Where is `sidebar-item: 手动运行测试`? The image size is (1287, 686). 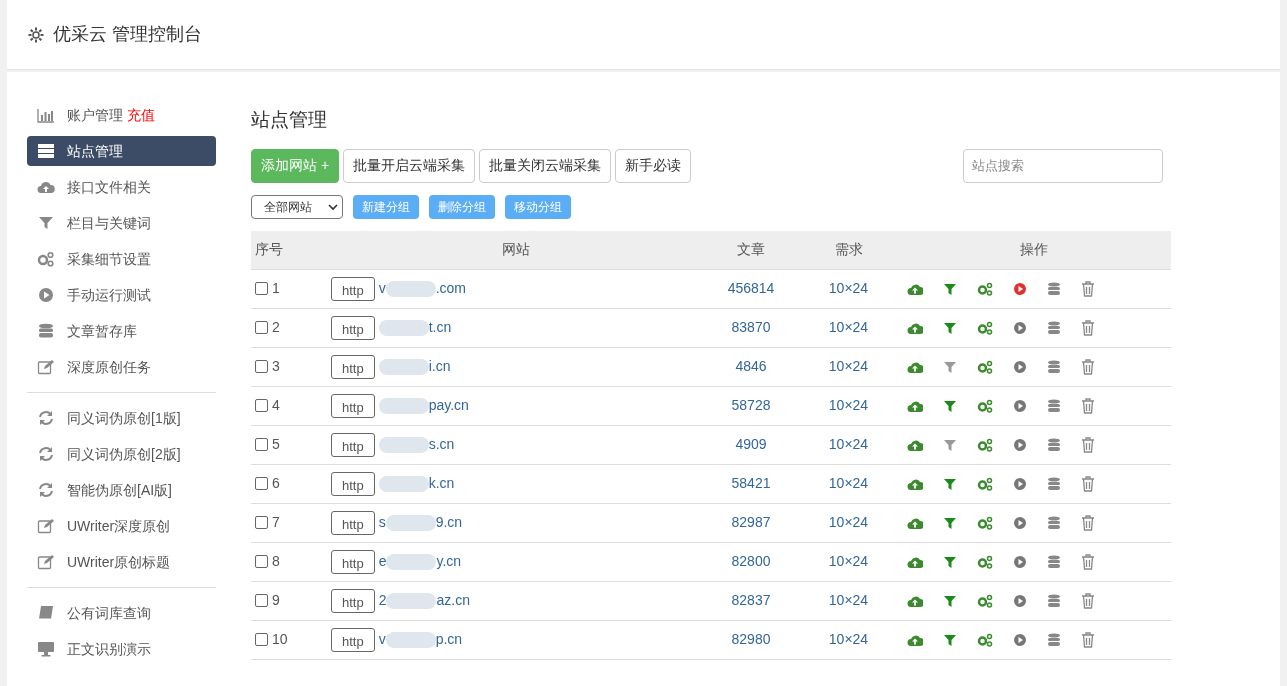
sidebar-item: 手动运行测试 is located at coordinates (121, 295).